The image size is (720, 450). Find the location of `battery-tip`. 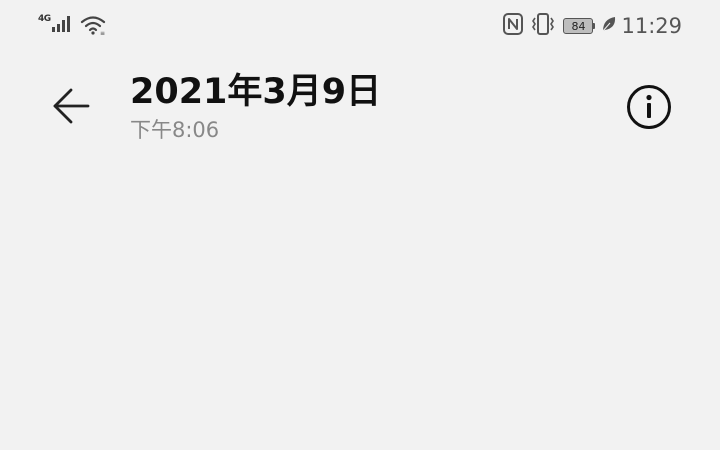

battery-tip is located at coordinates (594, 26).